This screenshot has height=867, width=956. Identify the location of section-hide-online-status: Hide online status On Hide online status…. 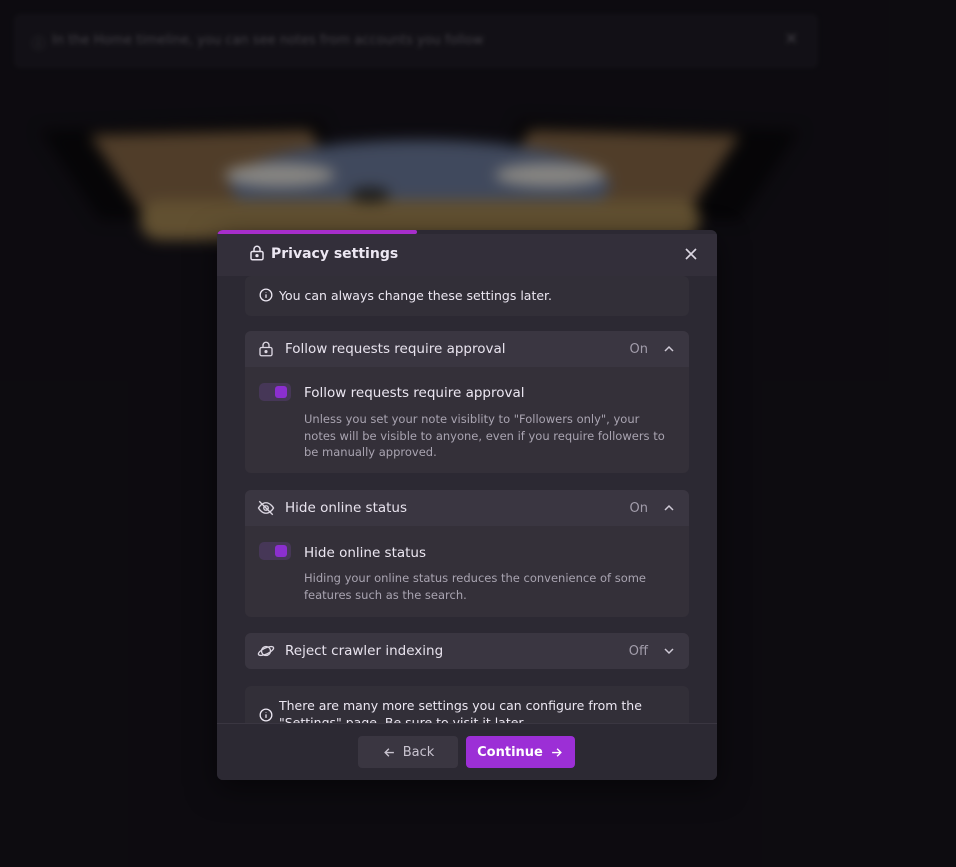
(467, 553).